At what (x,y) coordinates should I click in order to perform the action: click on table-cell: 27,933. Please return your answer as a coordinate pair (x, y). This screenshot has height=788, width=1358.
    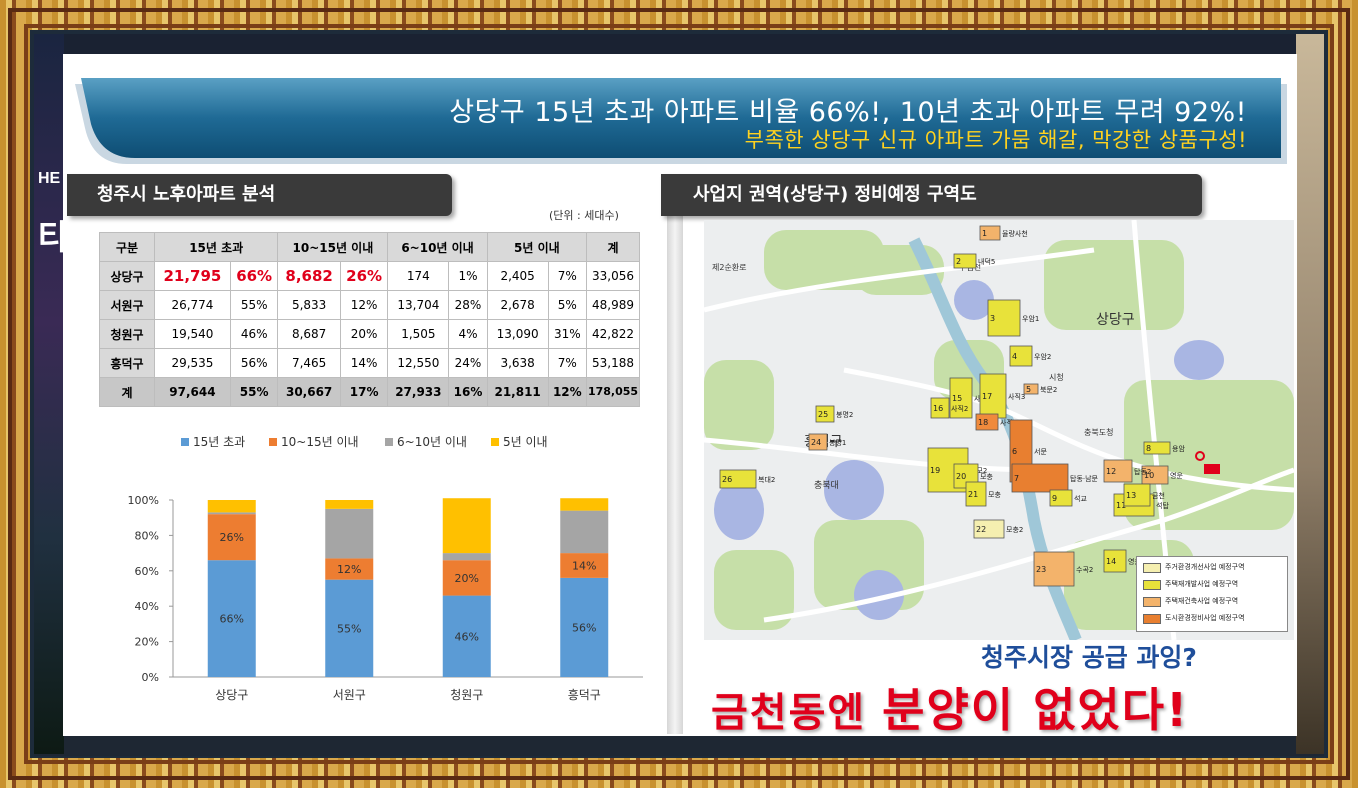
    Looking at the image, I should click on (418, 392).